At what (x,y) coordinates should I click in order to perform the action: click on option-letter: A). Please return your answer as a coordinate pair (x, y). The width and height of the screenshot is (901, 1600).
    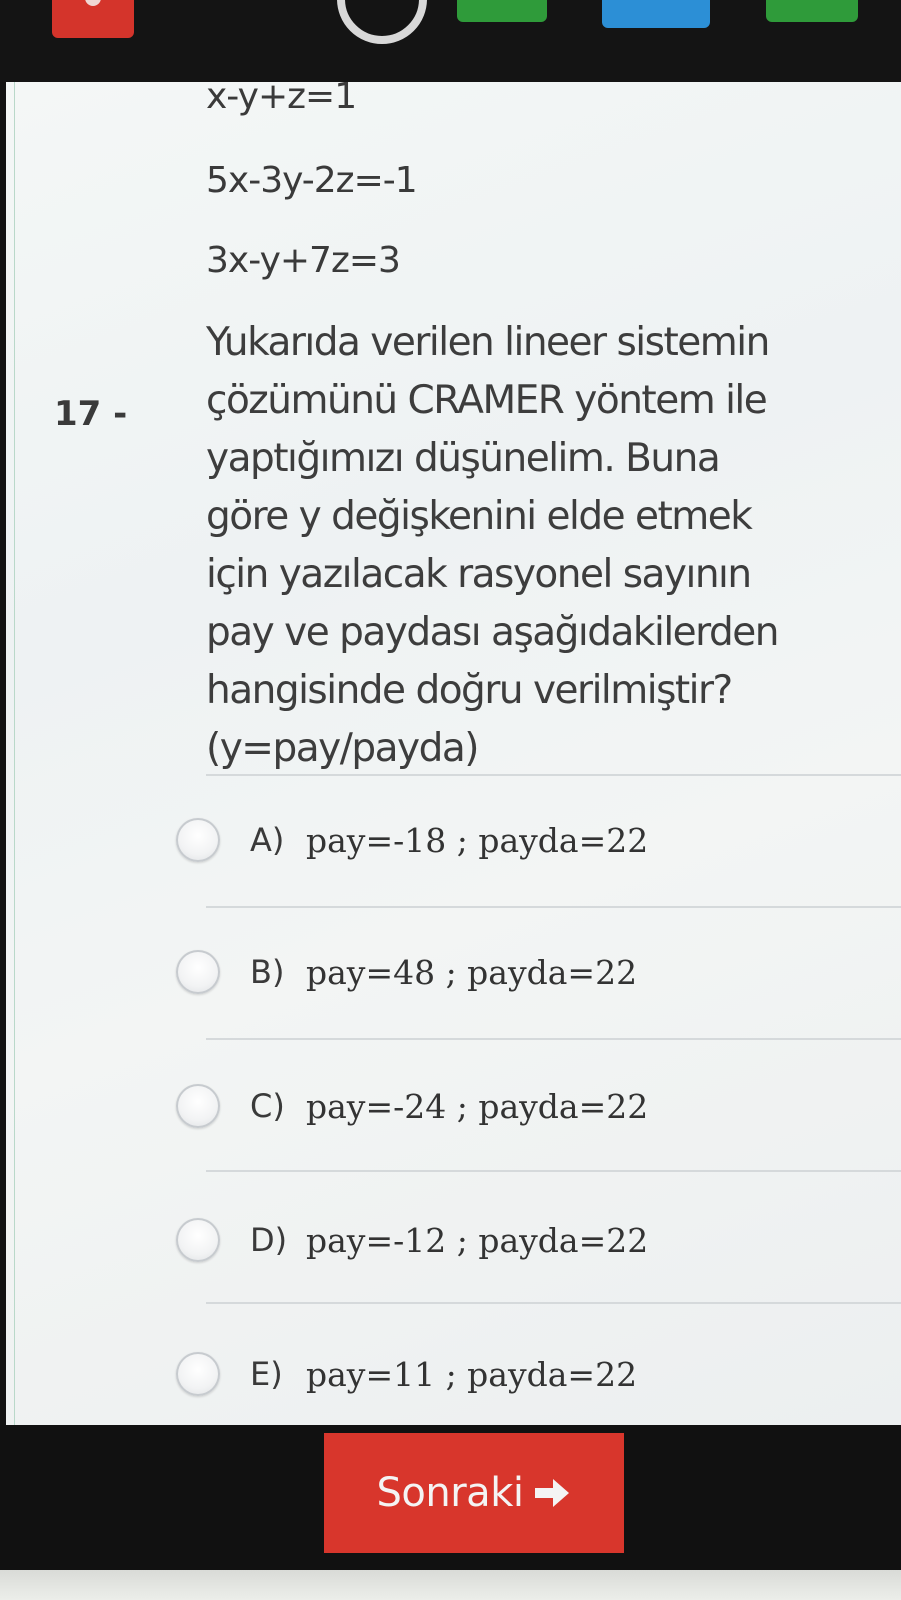
    Looking at the image, I should click on (267, 840).